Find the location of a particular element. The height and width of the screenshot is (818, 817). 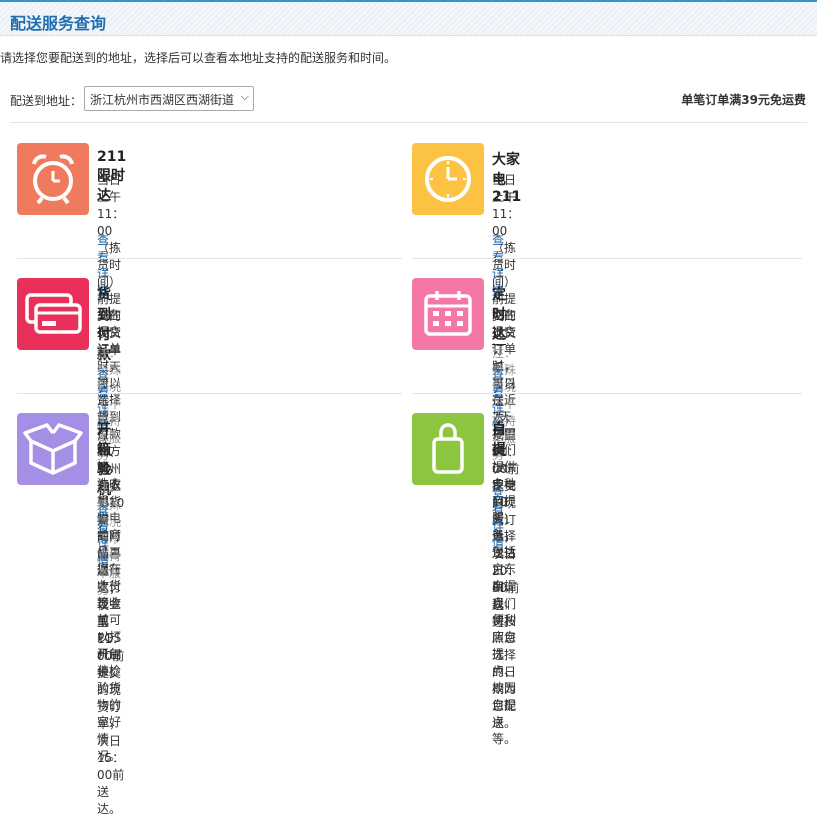

intro-text: 请选择您要配送到的地址，选择后可以查看本地址支持的配送服务和时间。 is located at coordinates (198, 58).